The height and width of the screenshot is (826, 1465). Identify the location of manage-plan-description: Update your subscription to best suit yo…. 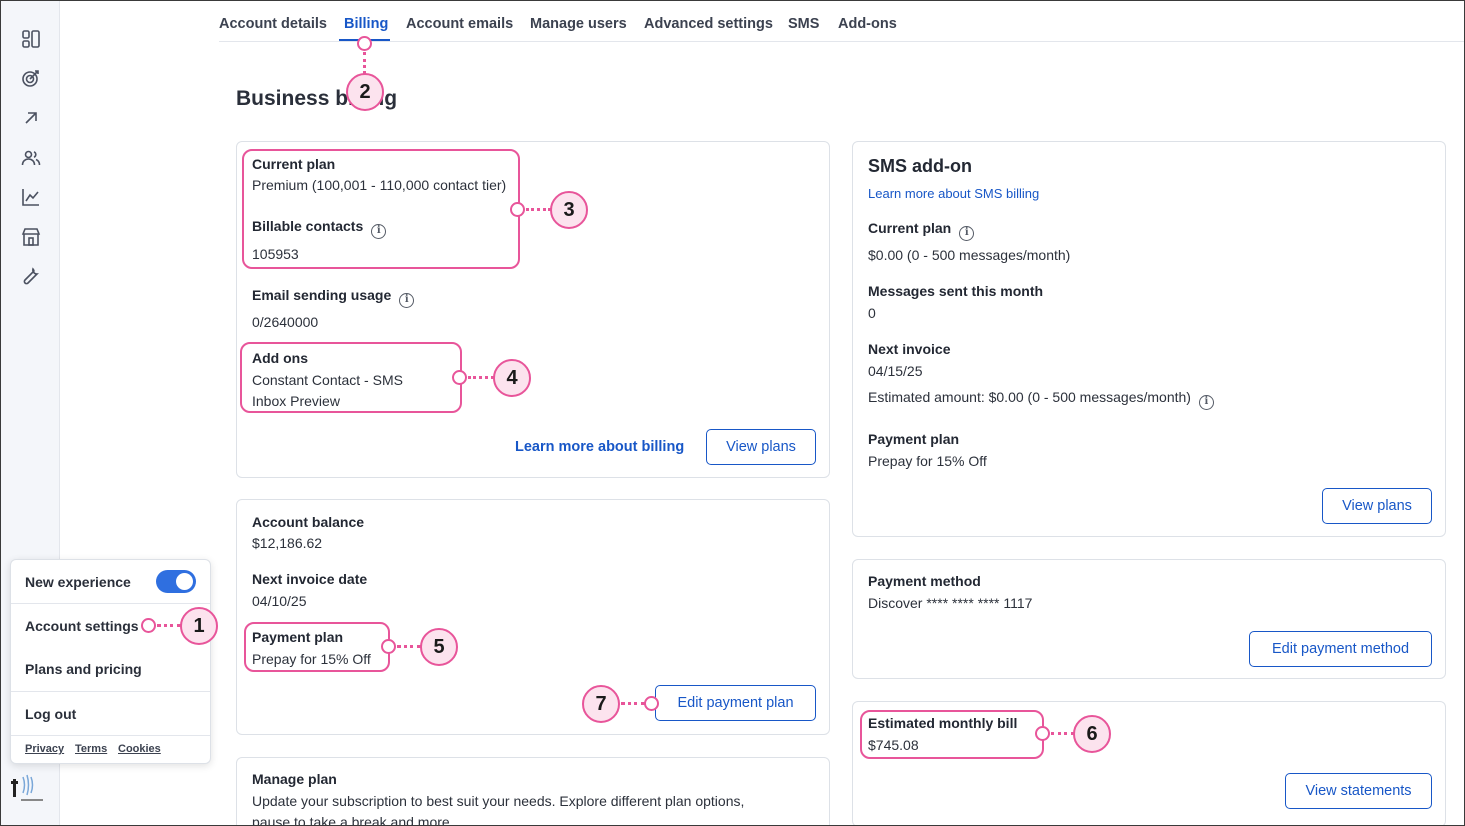
(498, 801).